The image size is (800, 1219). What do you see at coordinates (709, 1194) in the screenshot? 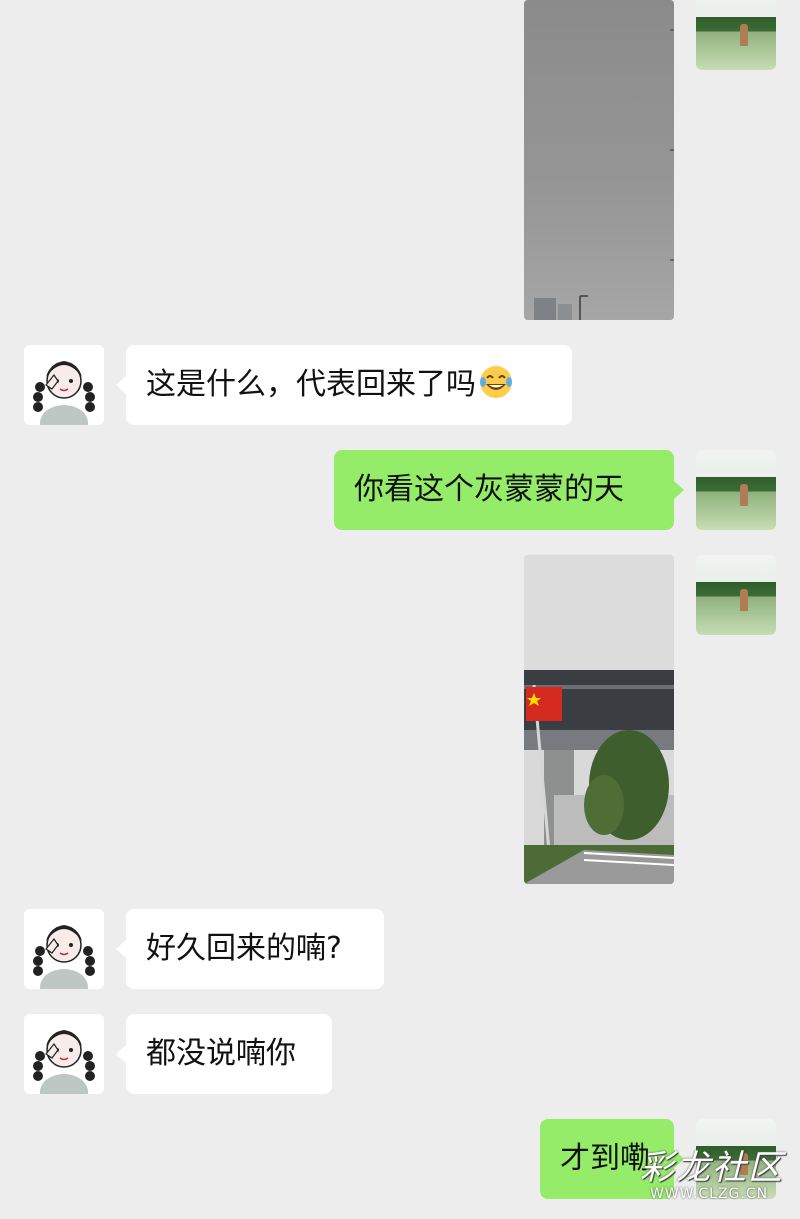
I see `watermark-url: WWW.CLZG.CN` at bounding box center [709, 1194].